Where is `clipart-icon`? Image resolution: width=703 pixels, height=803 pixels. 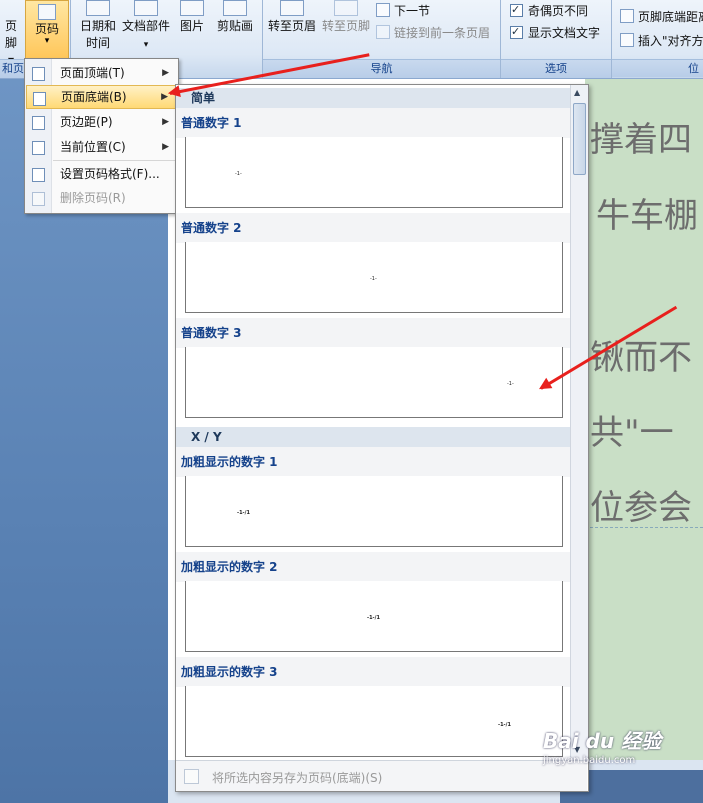
clipart-icon is located at coordinates (235, 8).